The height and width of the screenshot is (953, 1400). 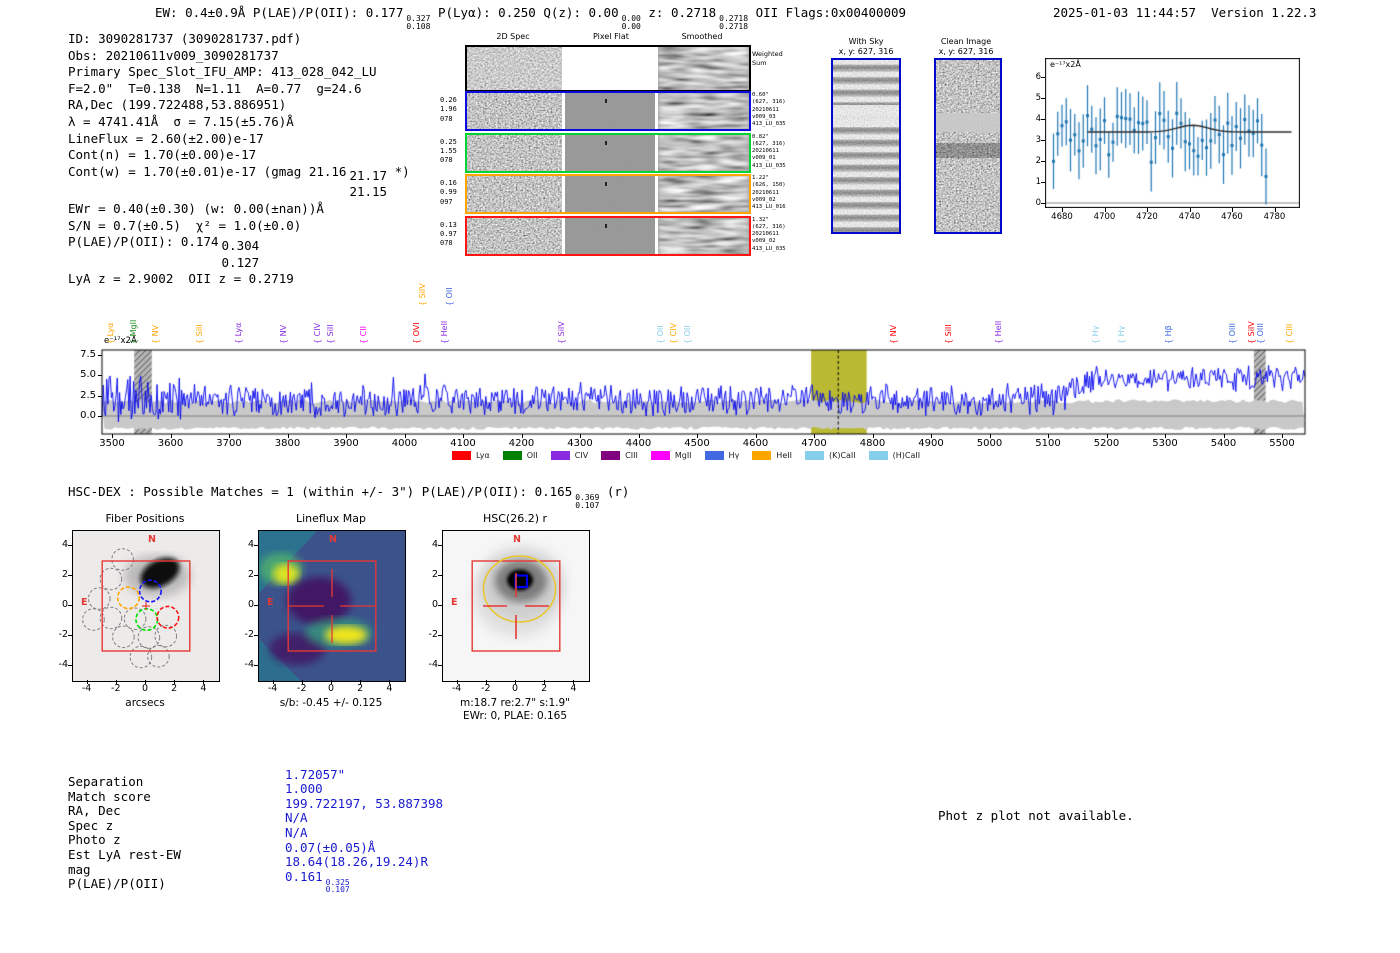 I want to click on with-sky-image, so click(x=866, y=146).